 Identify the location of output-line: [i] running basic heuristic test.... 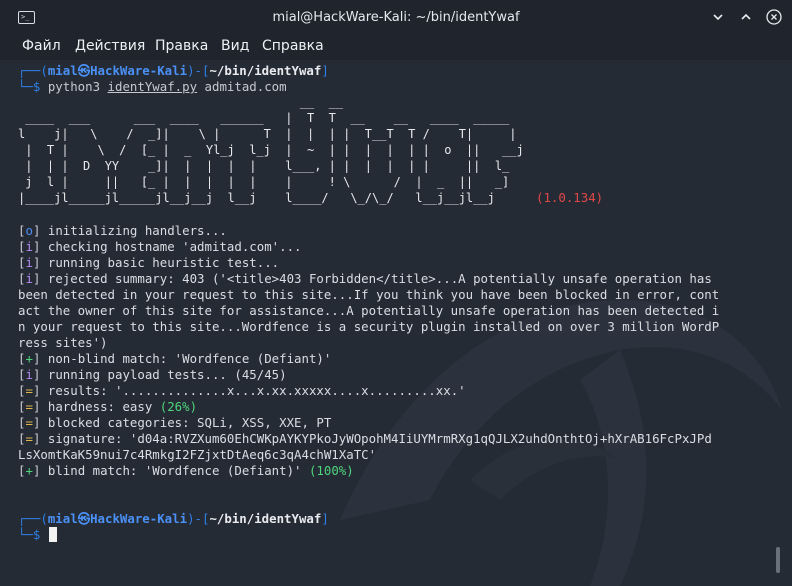
(149, 262).